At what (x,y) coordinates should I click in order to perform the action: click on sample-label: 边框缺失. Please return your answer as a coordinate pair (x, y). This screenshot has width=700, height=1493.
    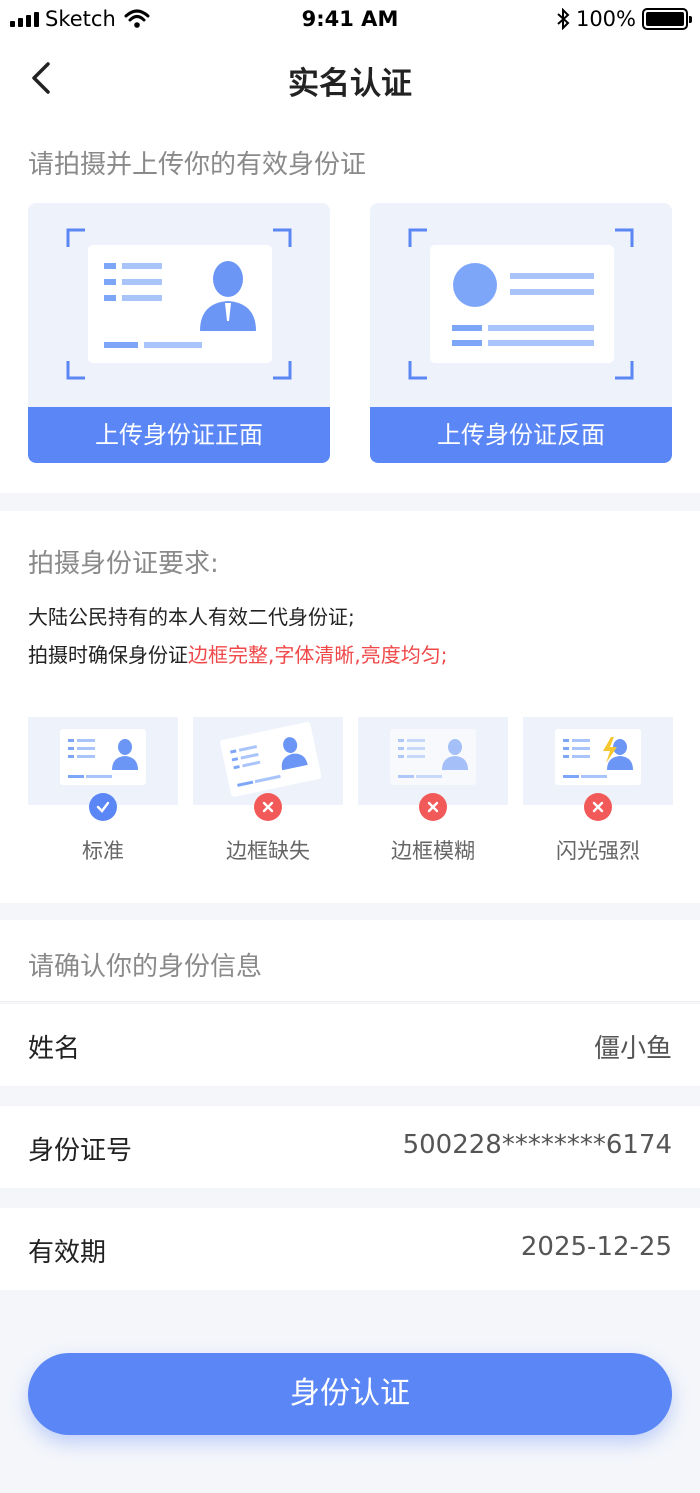
    Looking at the image, I should click on (268, 851).